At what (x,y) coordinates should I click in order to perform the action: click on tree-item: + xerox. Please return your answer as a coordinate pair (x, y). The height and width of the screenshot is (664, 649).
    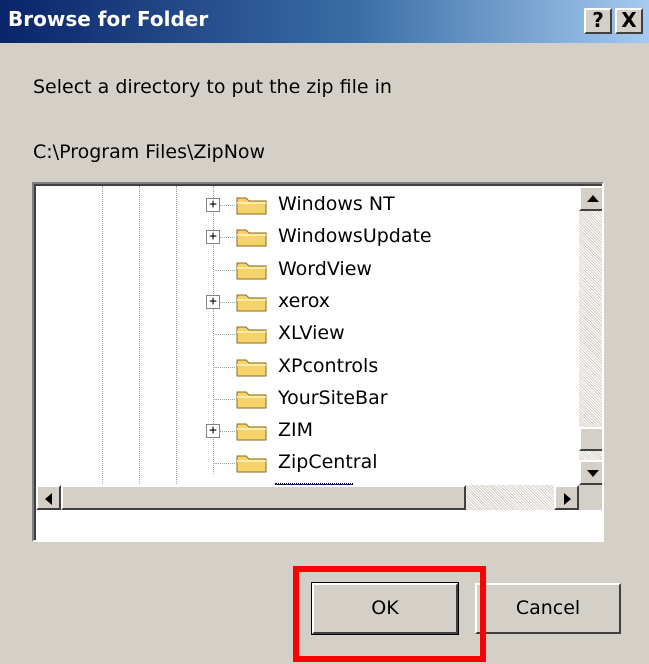
    Looking at the image, I should click on (316, 302).